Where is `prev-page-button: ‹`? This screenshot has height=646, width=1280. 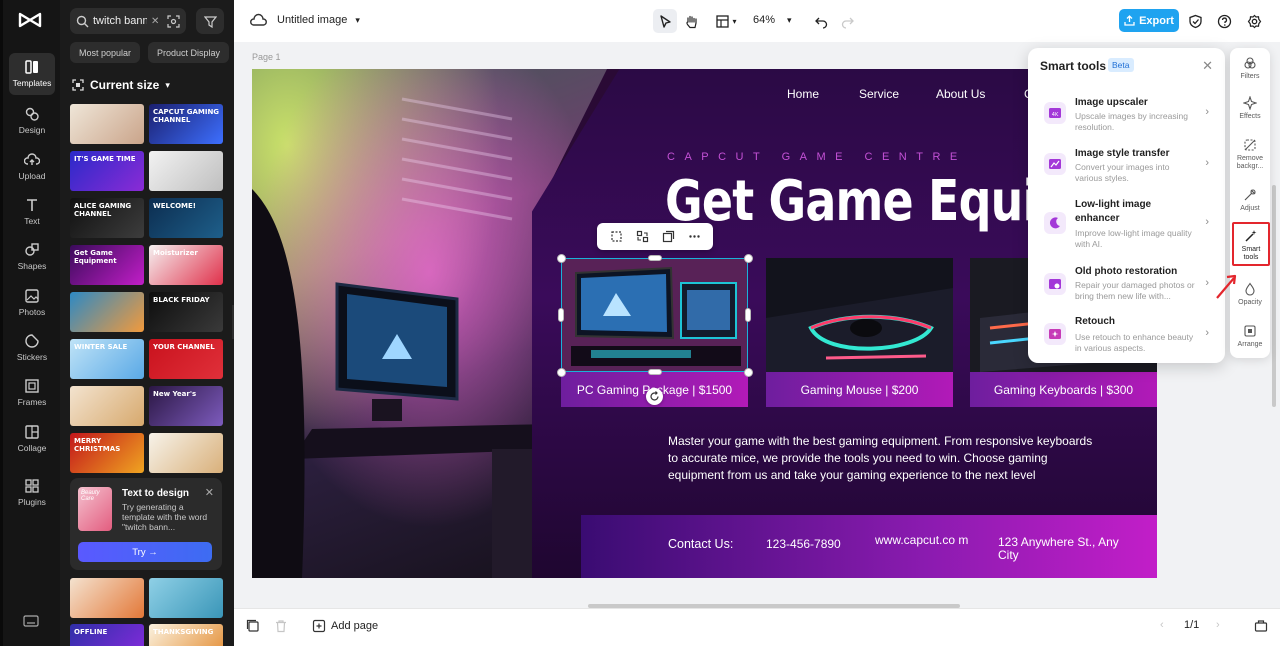 prev-page-button: ‹ is located at coordinates (1162, 625).